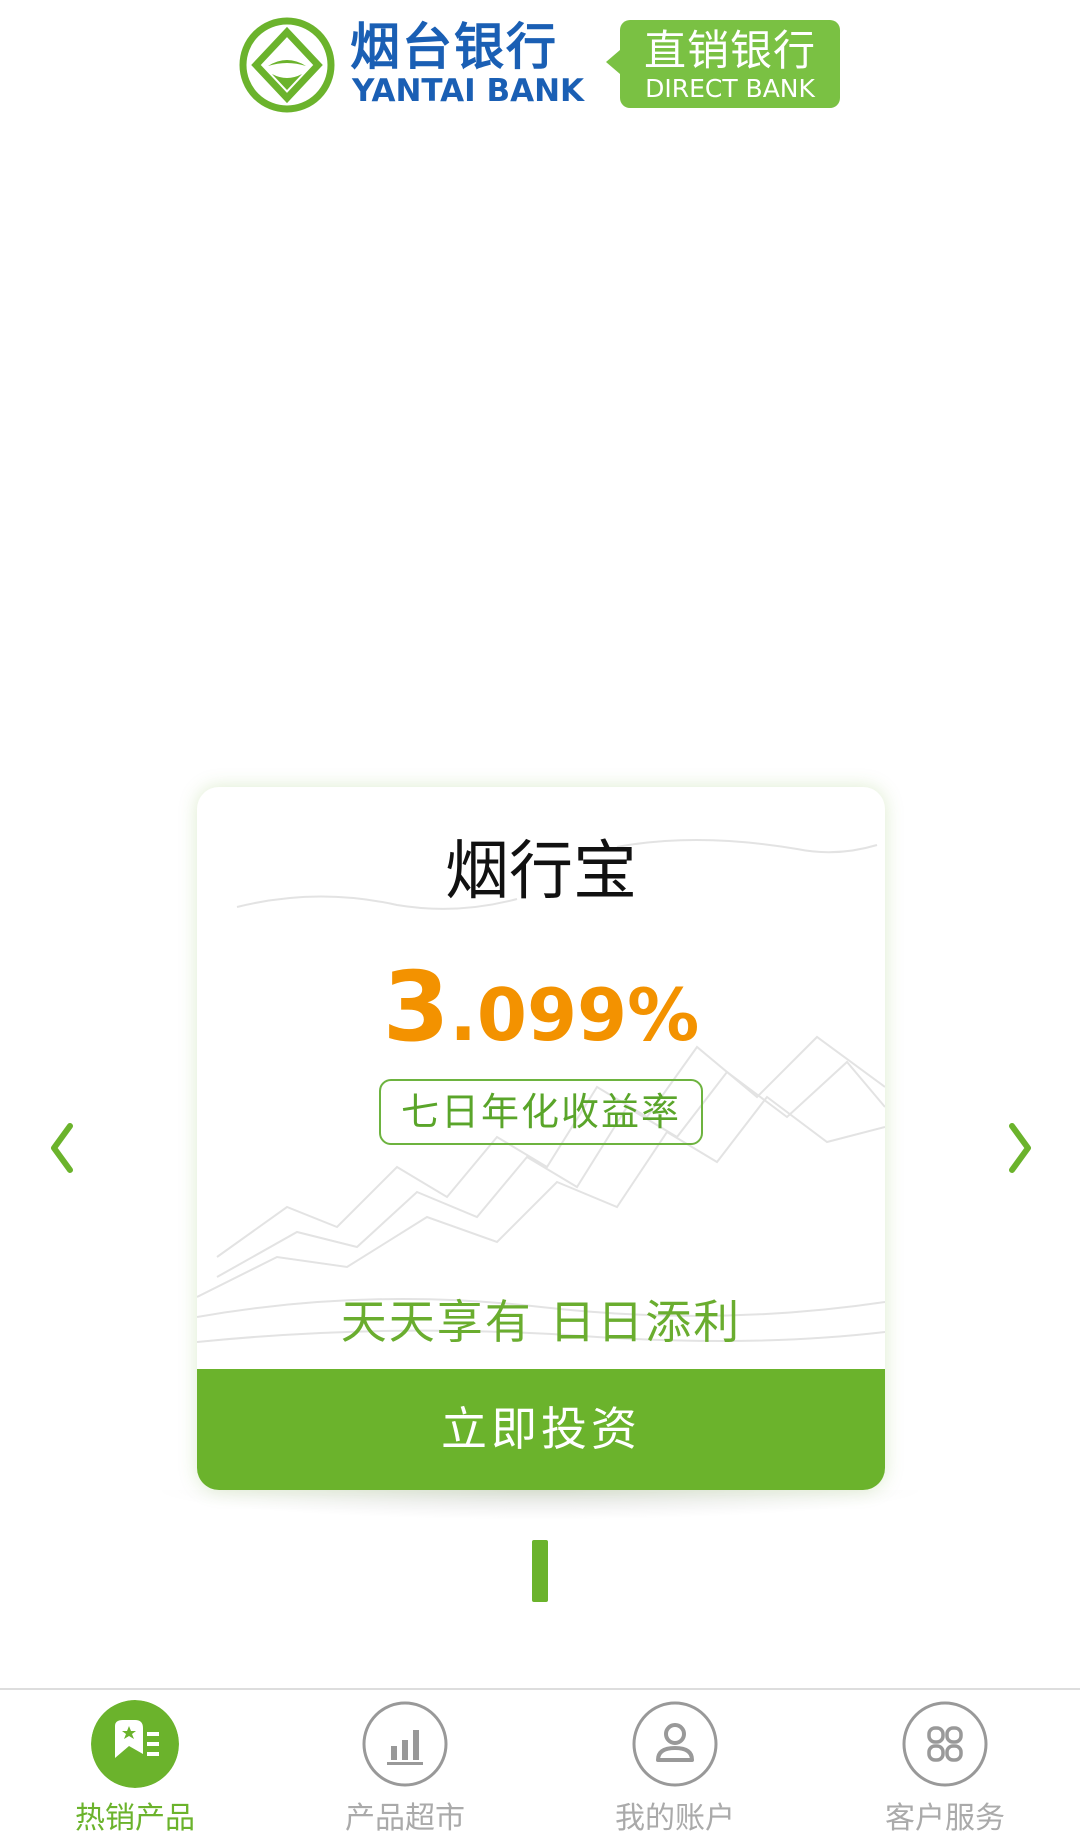 This screenshot has height=1840, width=1080. I want to click on product-slogan: 天天享有 日日添利, so click(541, 1322).